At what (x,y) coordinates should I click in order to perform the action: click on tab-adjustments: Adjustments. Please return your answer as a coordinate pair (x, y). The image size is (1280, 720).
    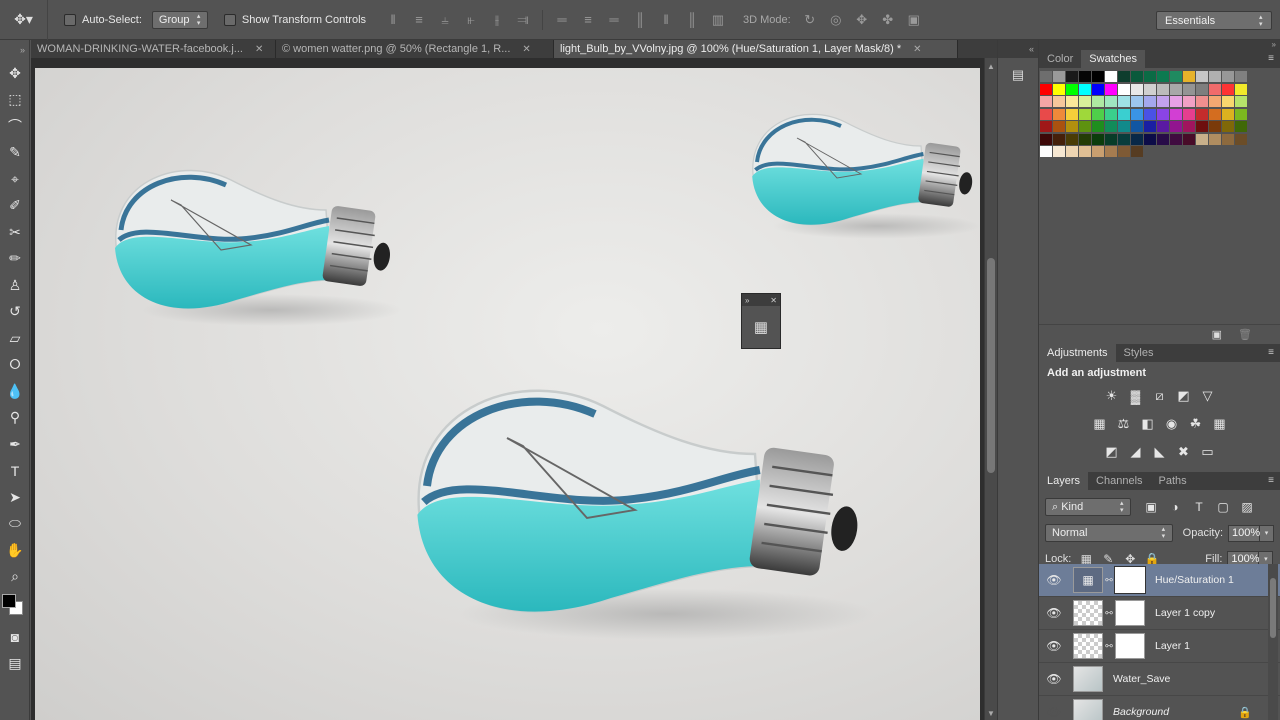
    Looking at the image, I should click on (1077, 353).